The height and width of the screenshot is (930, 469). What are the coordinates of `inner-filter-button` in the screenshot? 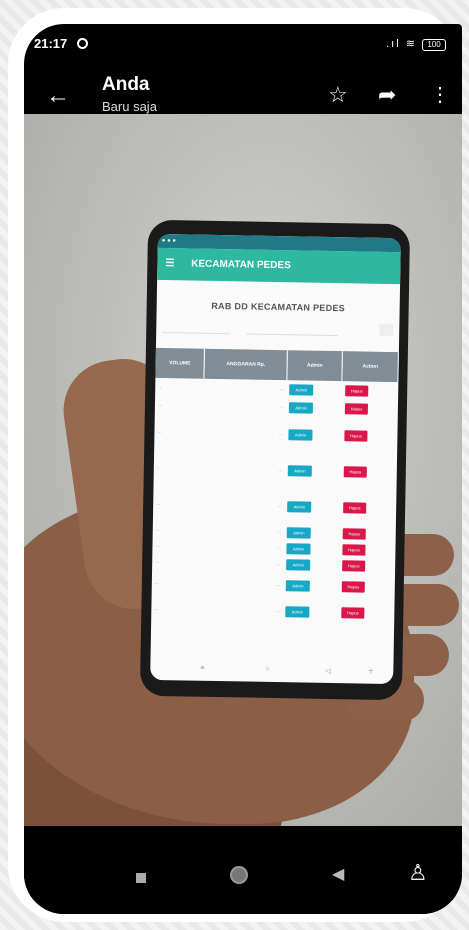 It's located at (386, 330).